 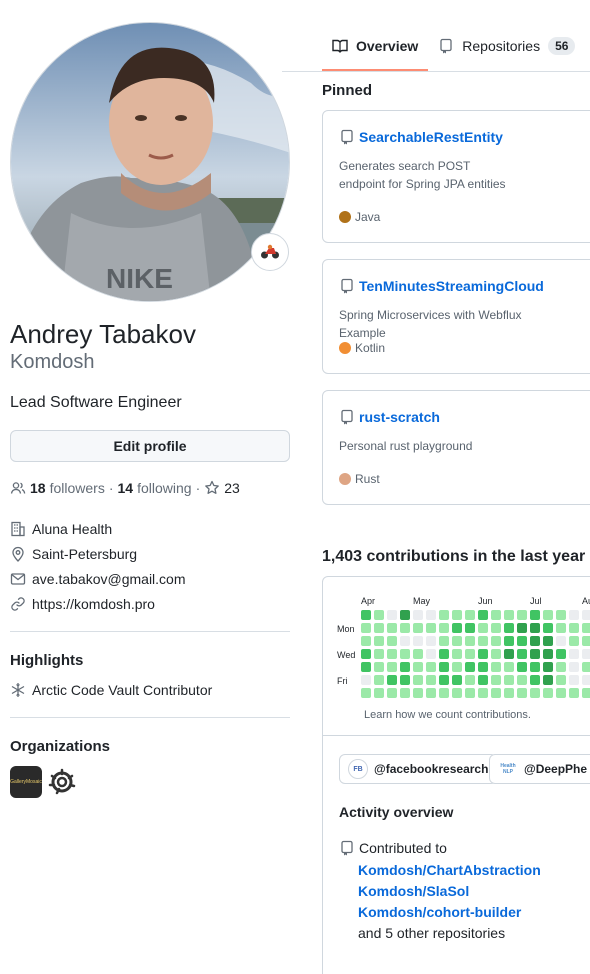 I want to click on pinned-repo-name: rust-scratch, so click(x=399, y=417).